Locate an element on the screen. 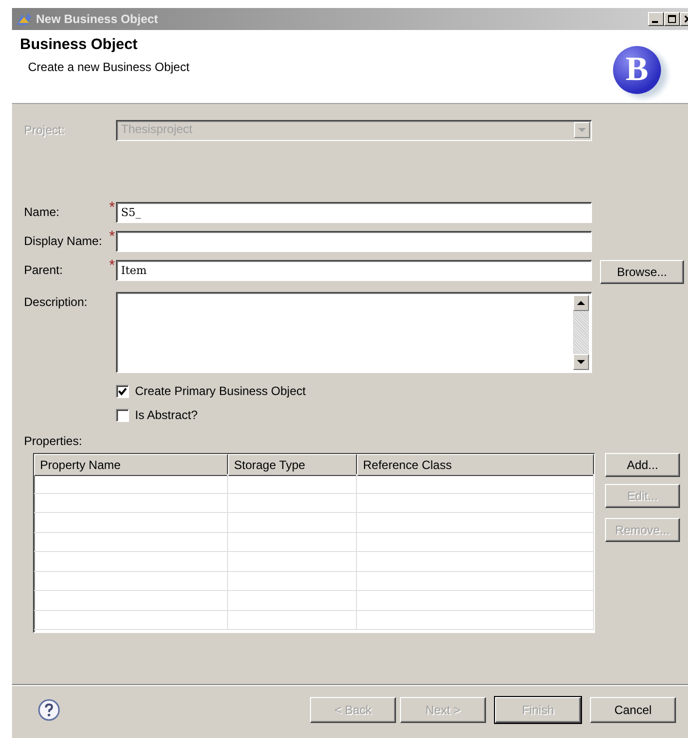 The height and width of the screenshot is (738, 688). column-header: Property Name is located at coordinates (131, 465).